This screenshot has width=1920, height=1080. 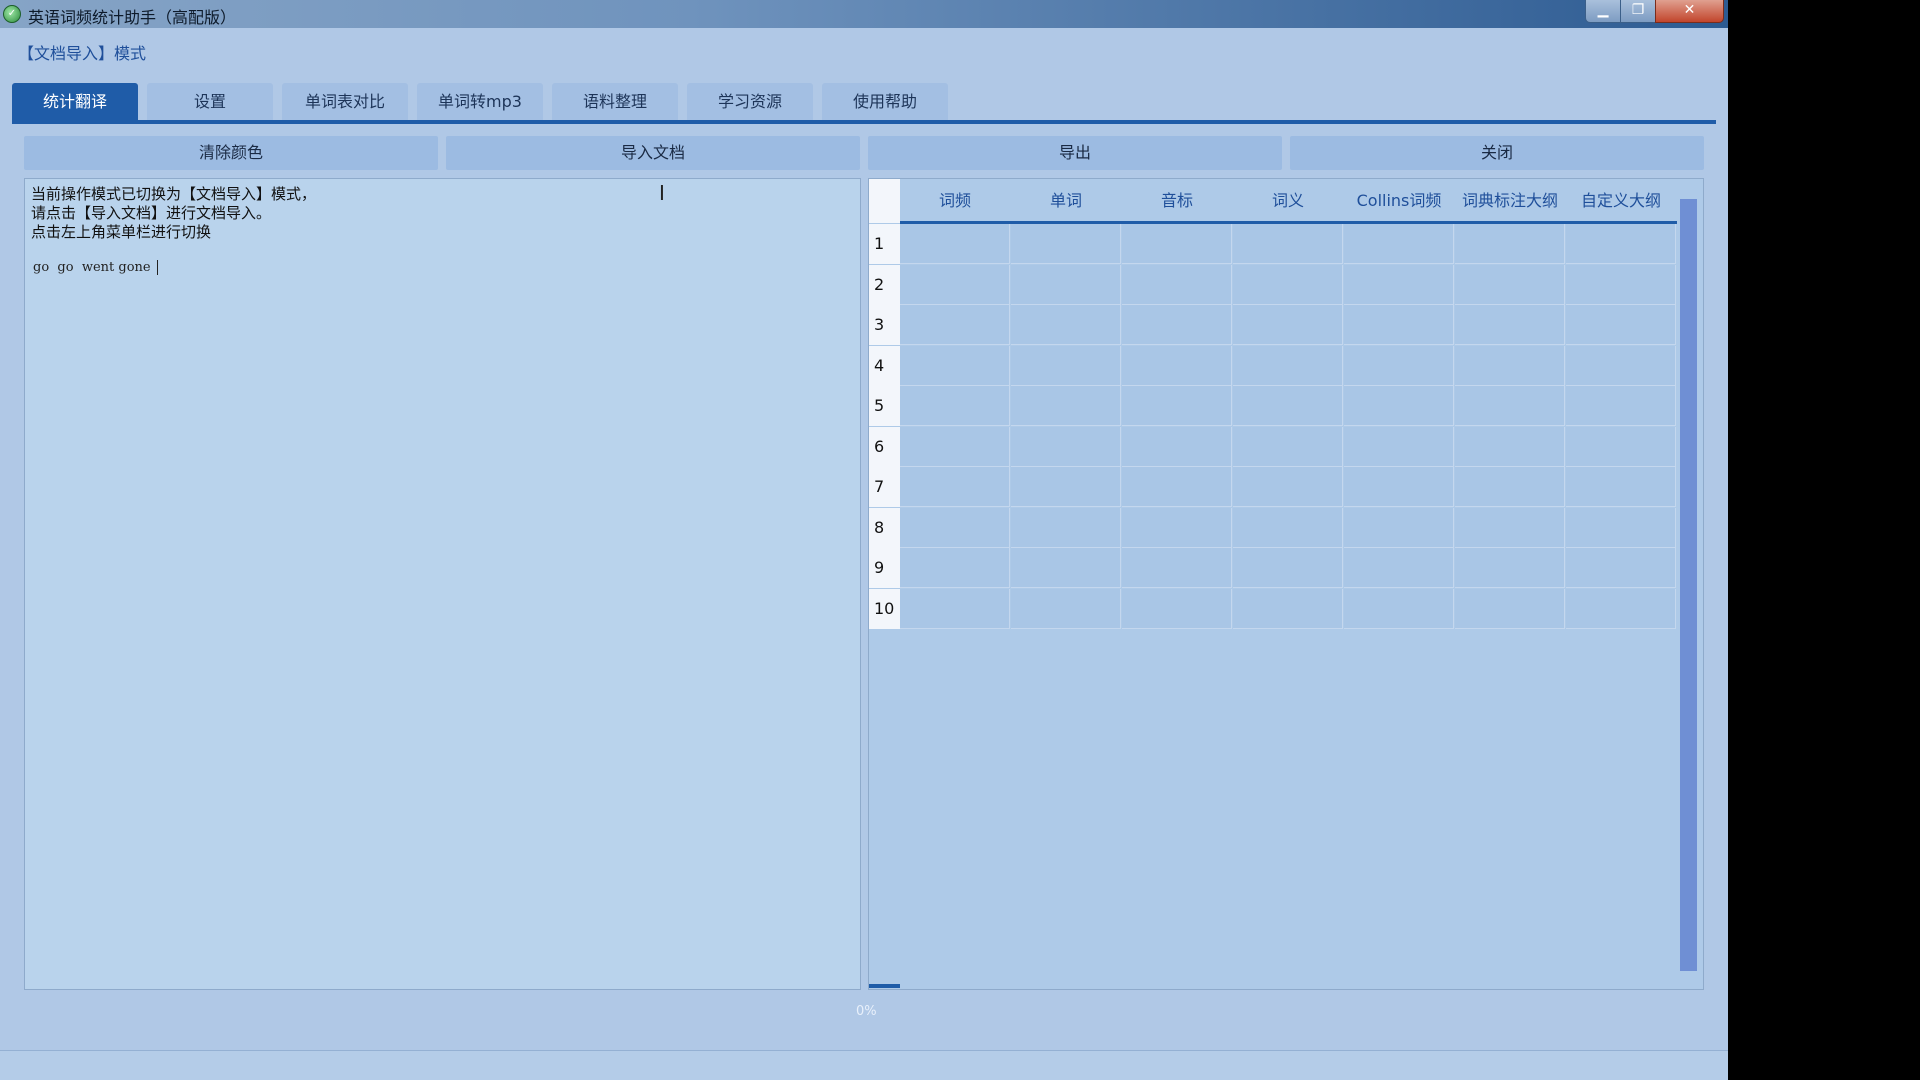 I want to click on tab-help: 使用帮助, so click(x=885, y=102).